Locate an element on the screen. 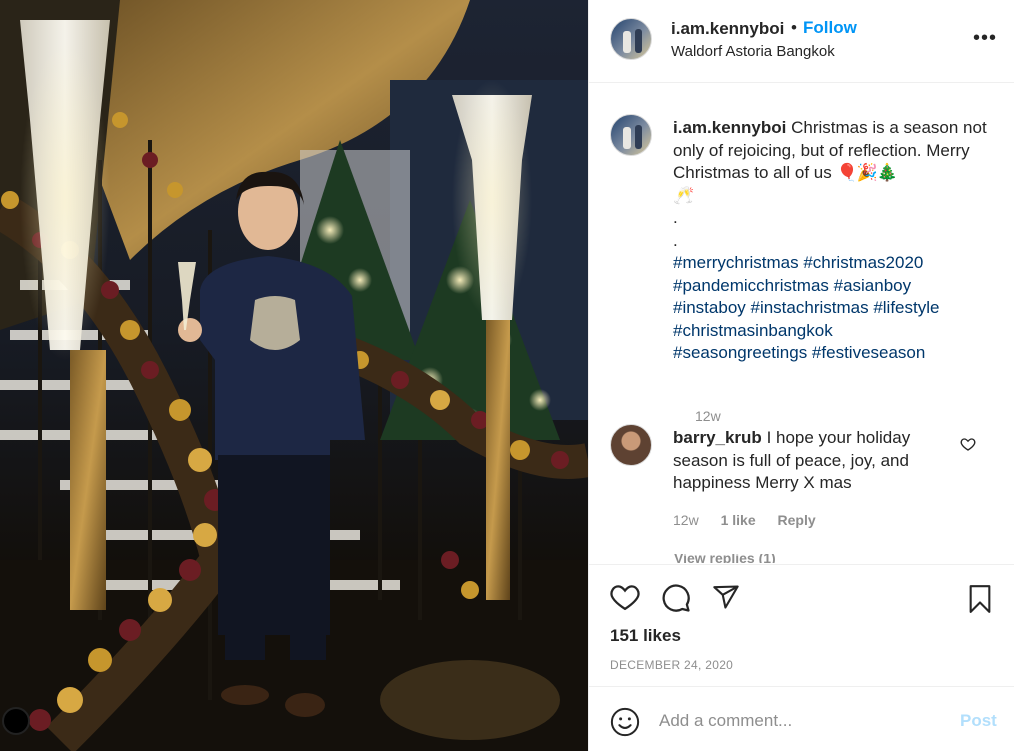  more-options-icon: ••• is located at coordinates (985, 38).